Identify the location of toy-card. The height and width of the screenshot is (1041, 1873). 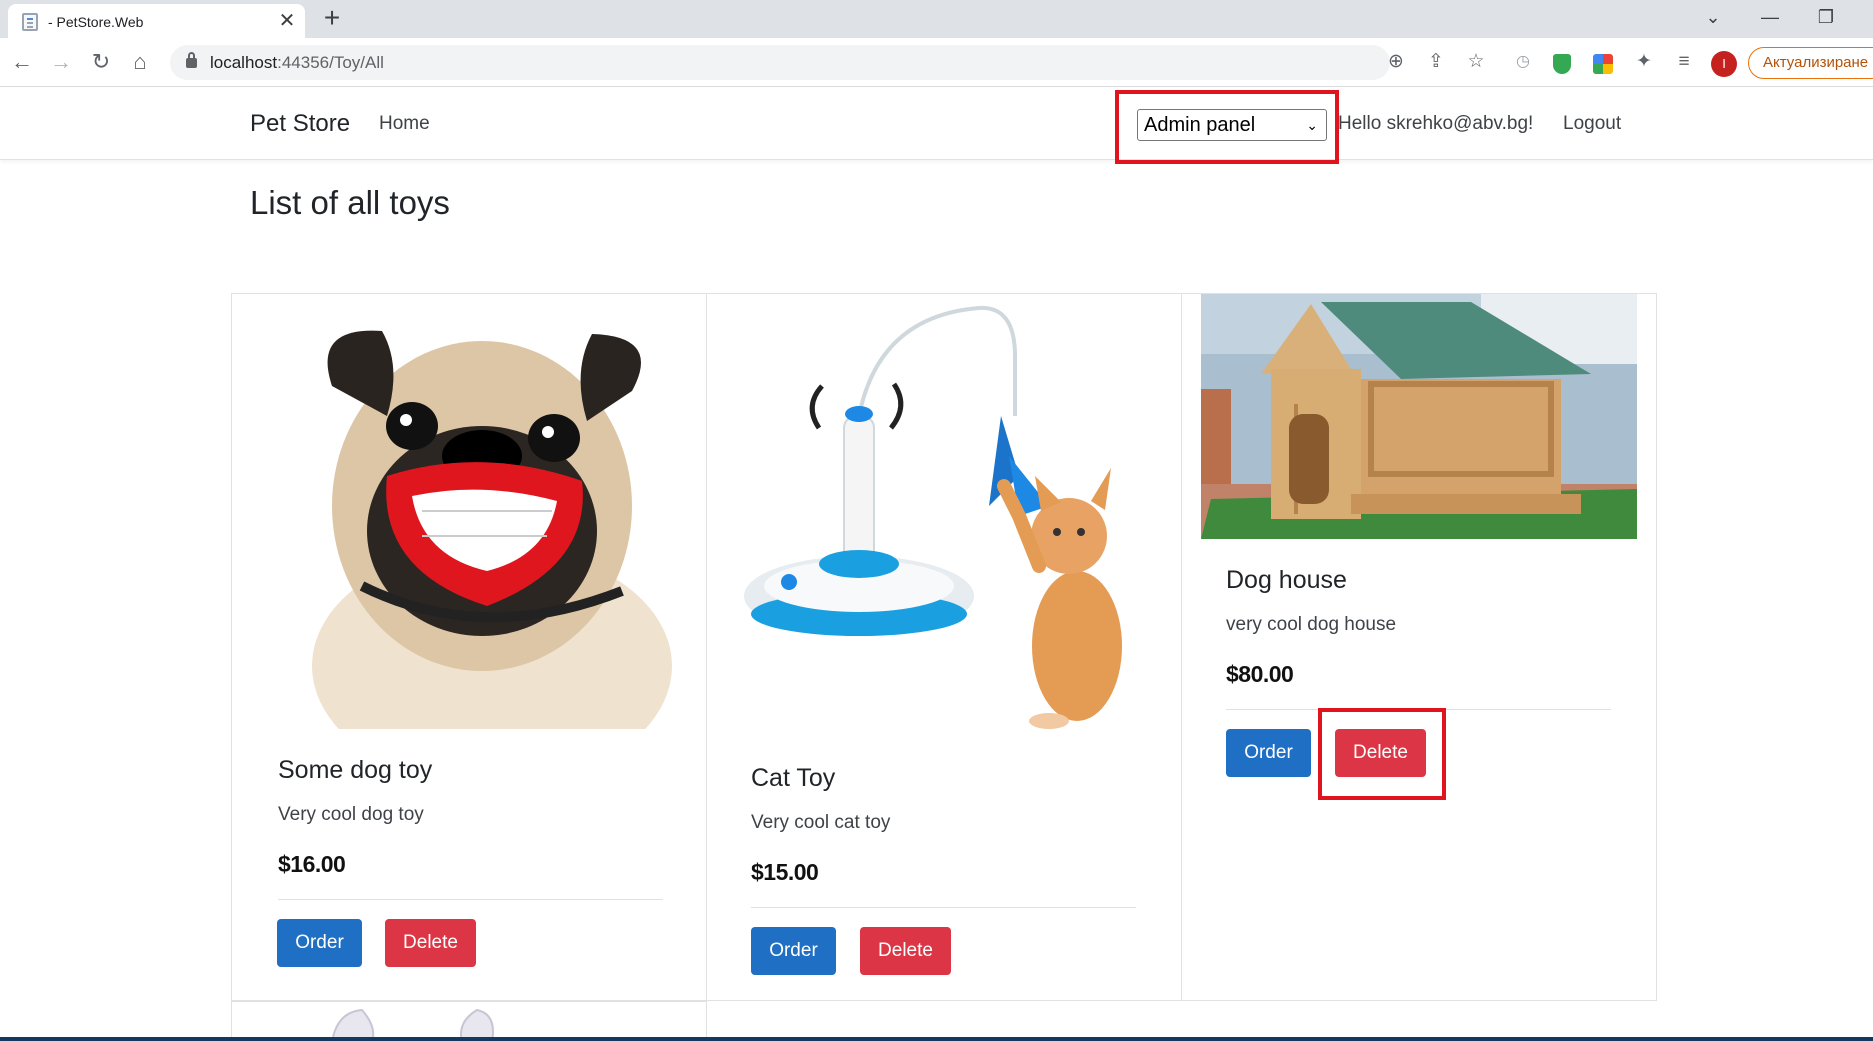
(469, 1021).